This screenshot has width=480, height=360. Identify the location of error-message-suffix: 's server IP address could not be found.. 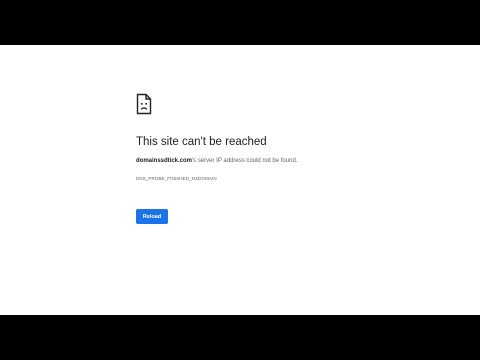
(245, 161).